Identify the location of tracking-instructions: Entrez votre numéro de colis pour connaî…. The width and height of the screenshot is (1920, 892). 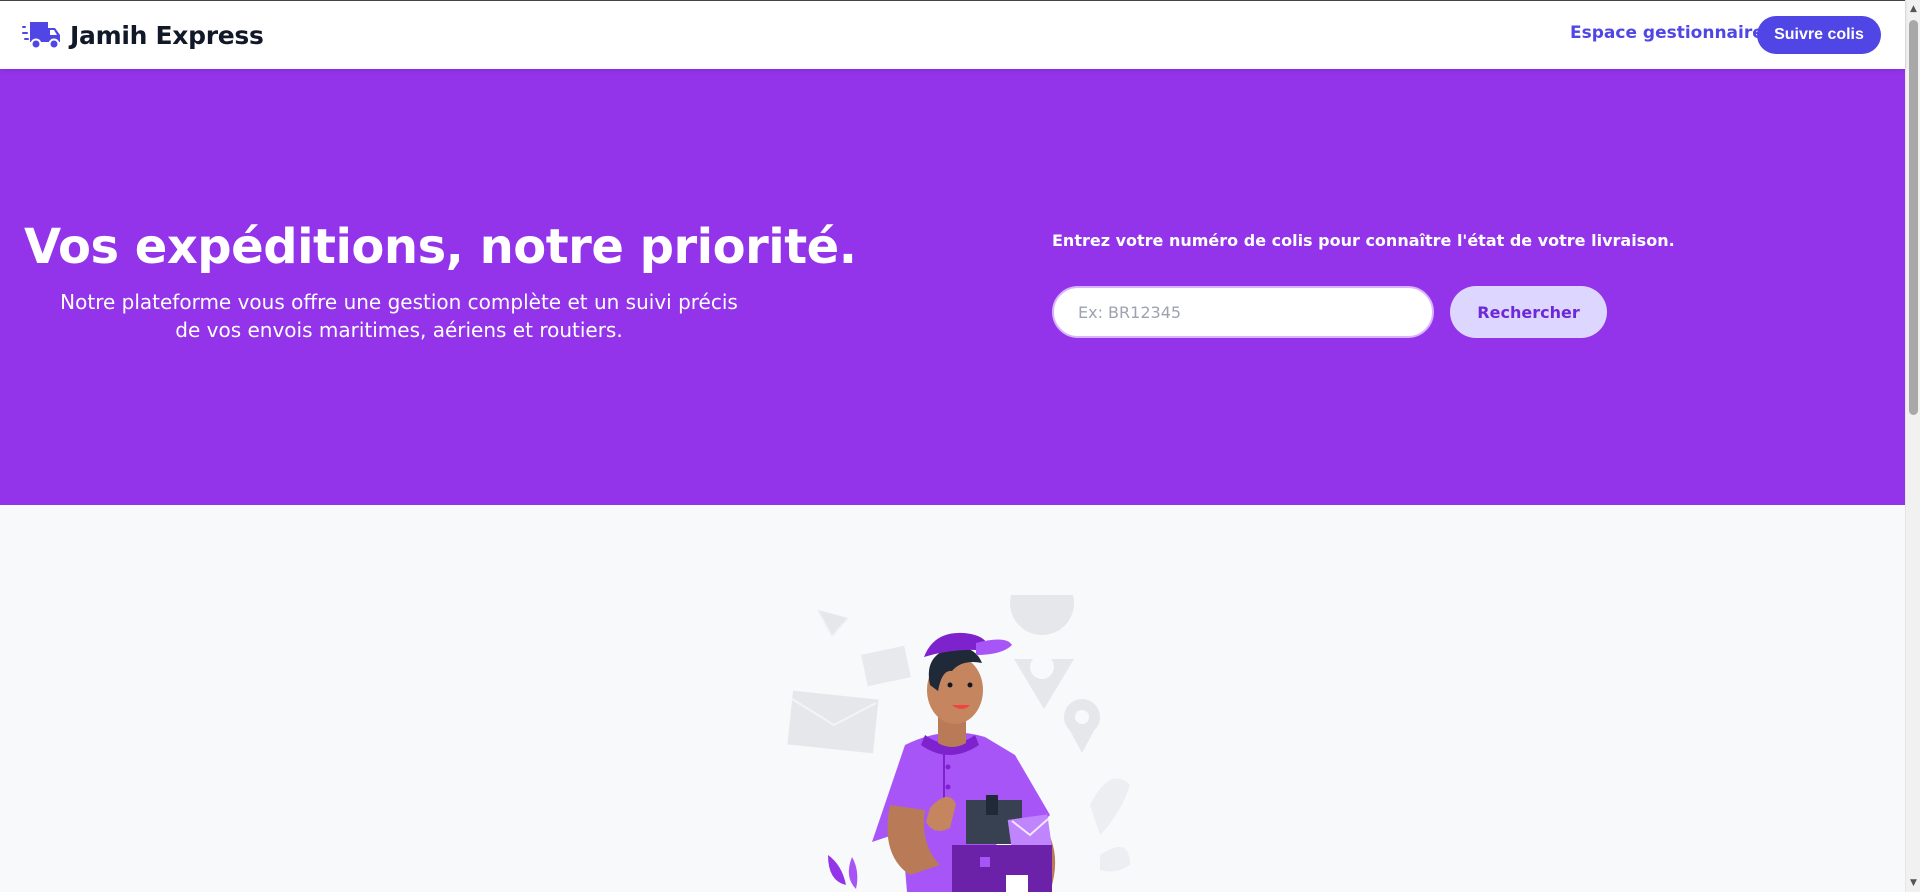
(1363, 240).